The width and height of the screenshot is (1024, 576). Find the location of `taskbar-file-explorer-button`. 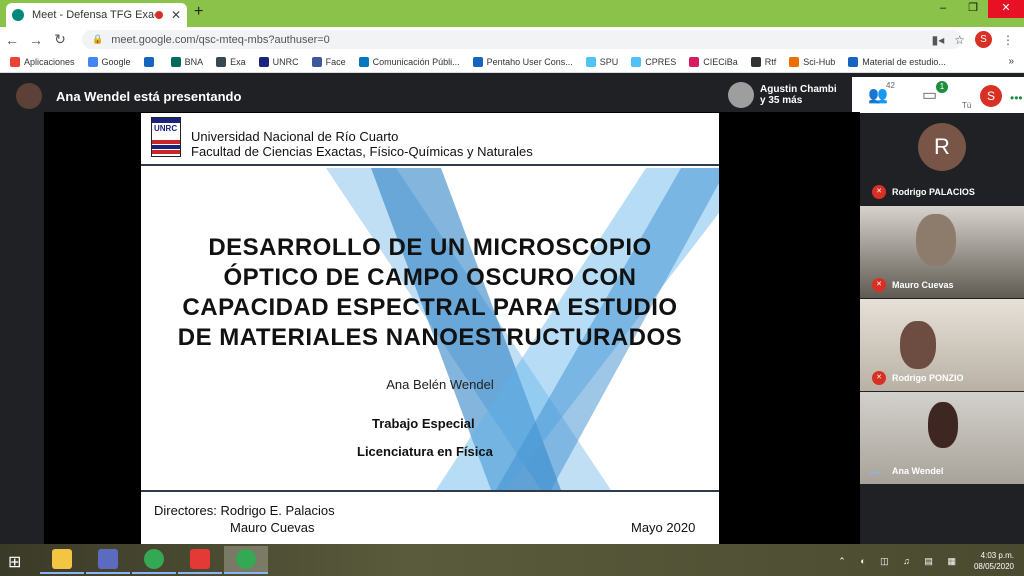

taskbar-file-explorer-button is located at coordinates (62, 560).